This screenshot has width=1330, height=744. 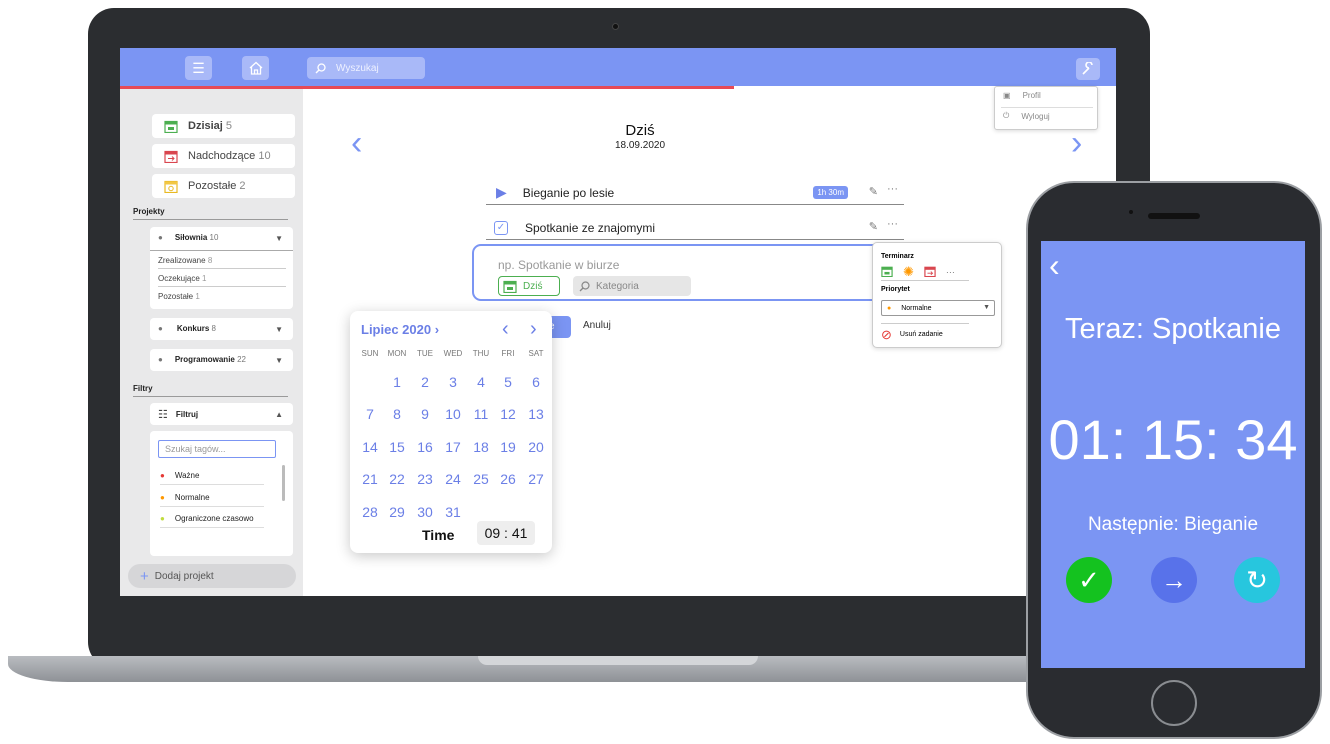 I want to click on next-month-arrow: ›, so click(x=533, y=329).